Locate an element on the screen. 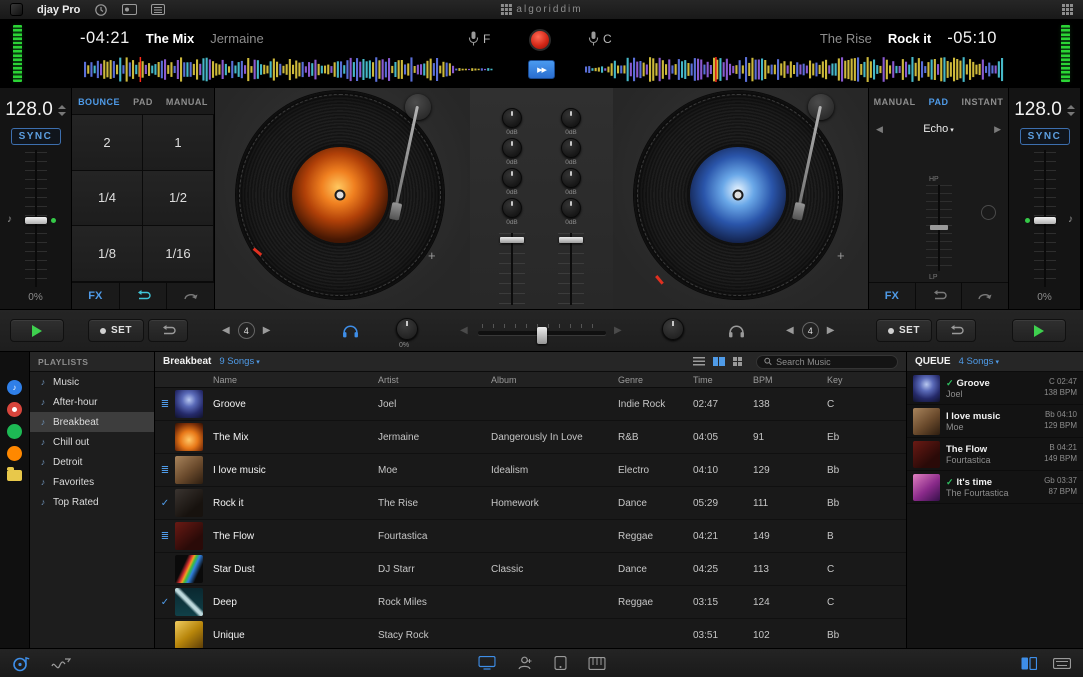  tab-bounce: BOUNCE is located at coordinates (99, 102).